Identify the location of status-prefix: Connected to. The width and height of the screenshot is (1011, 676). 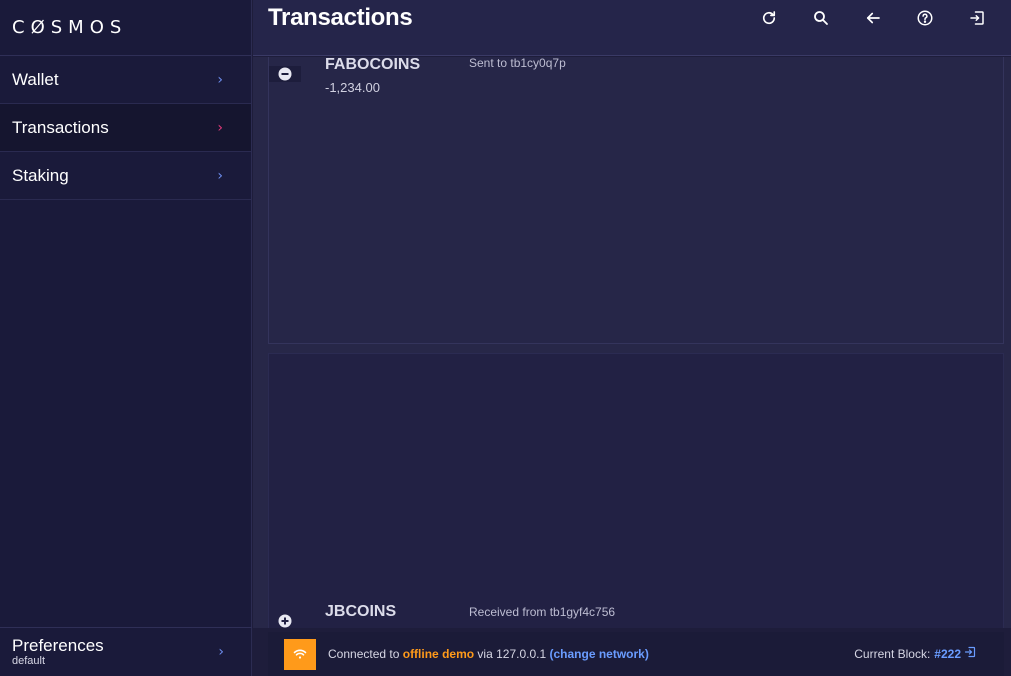
(364, 654).